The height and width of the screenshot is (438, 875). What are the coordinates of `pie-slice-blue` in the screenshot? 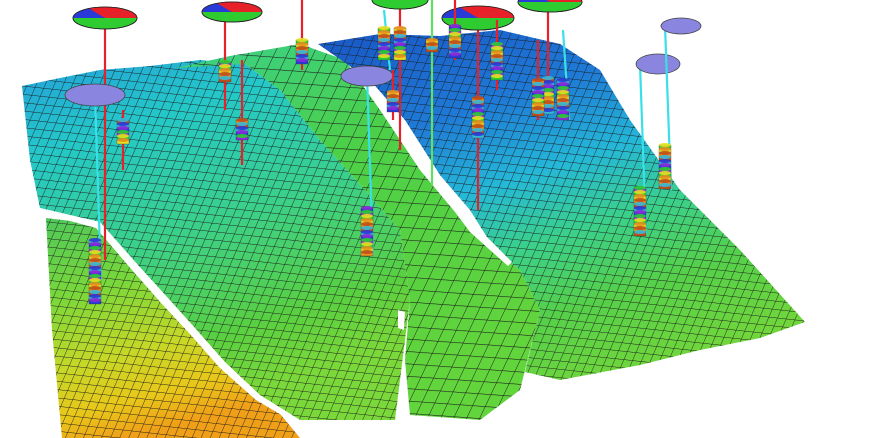 It's located at (533, 1).